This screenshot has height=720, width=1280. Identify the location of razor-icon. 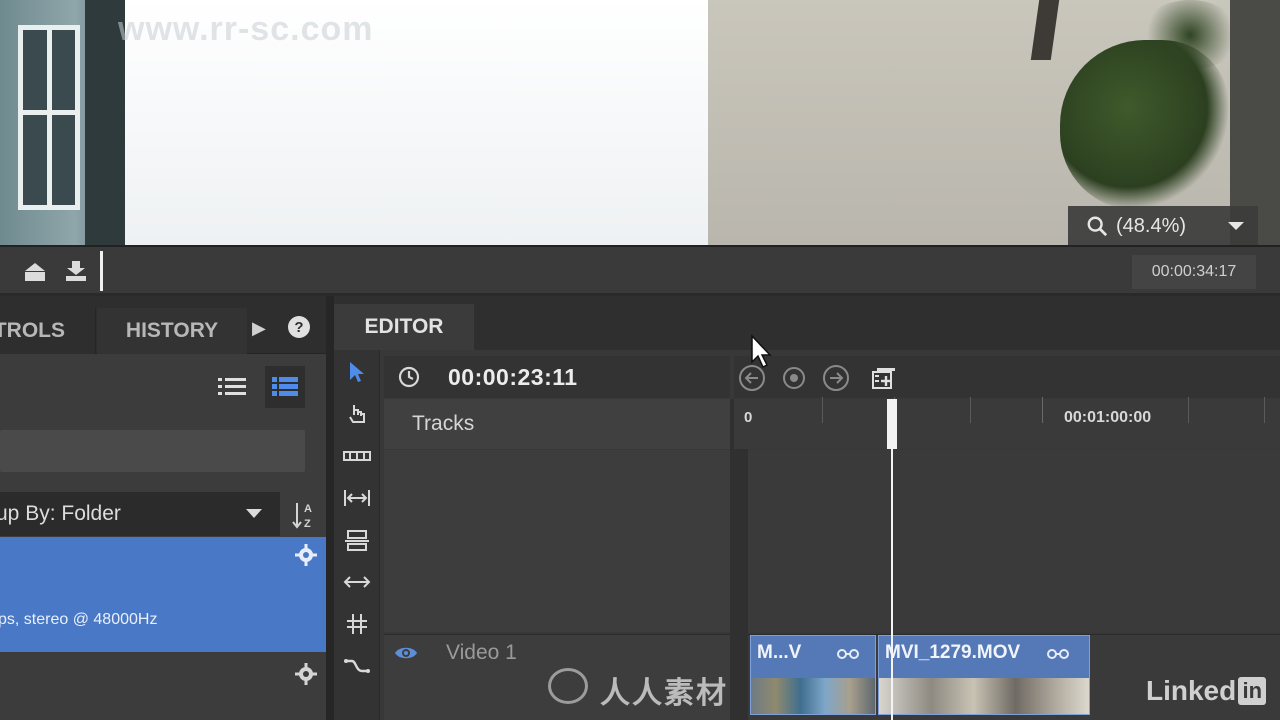
(357, 456).